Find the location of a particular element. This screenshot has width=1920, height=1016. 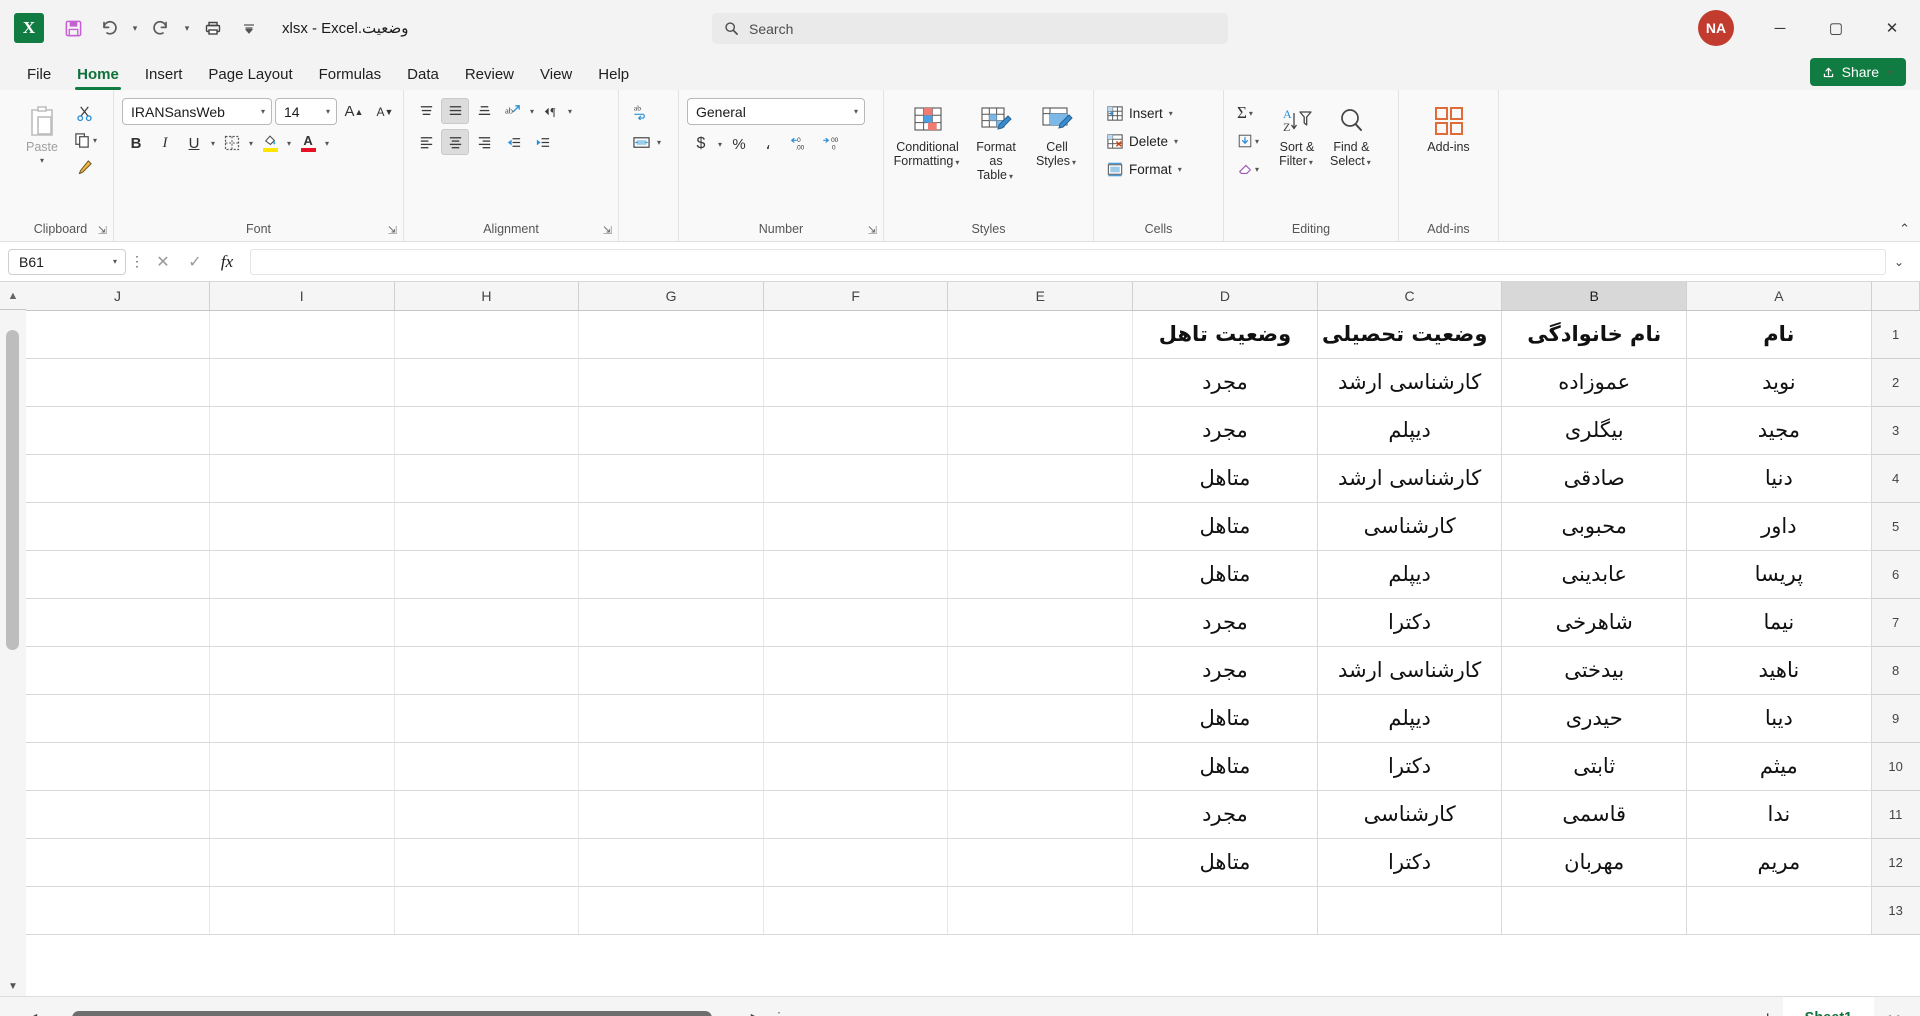

cell-C10: دکترا is located at coordinates (1410, 766).